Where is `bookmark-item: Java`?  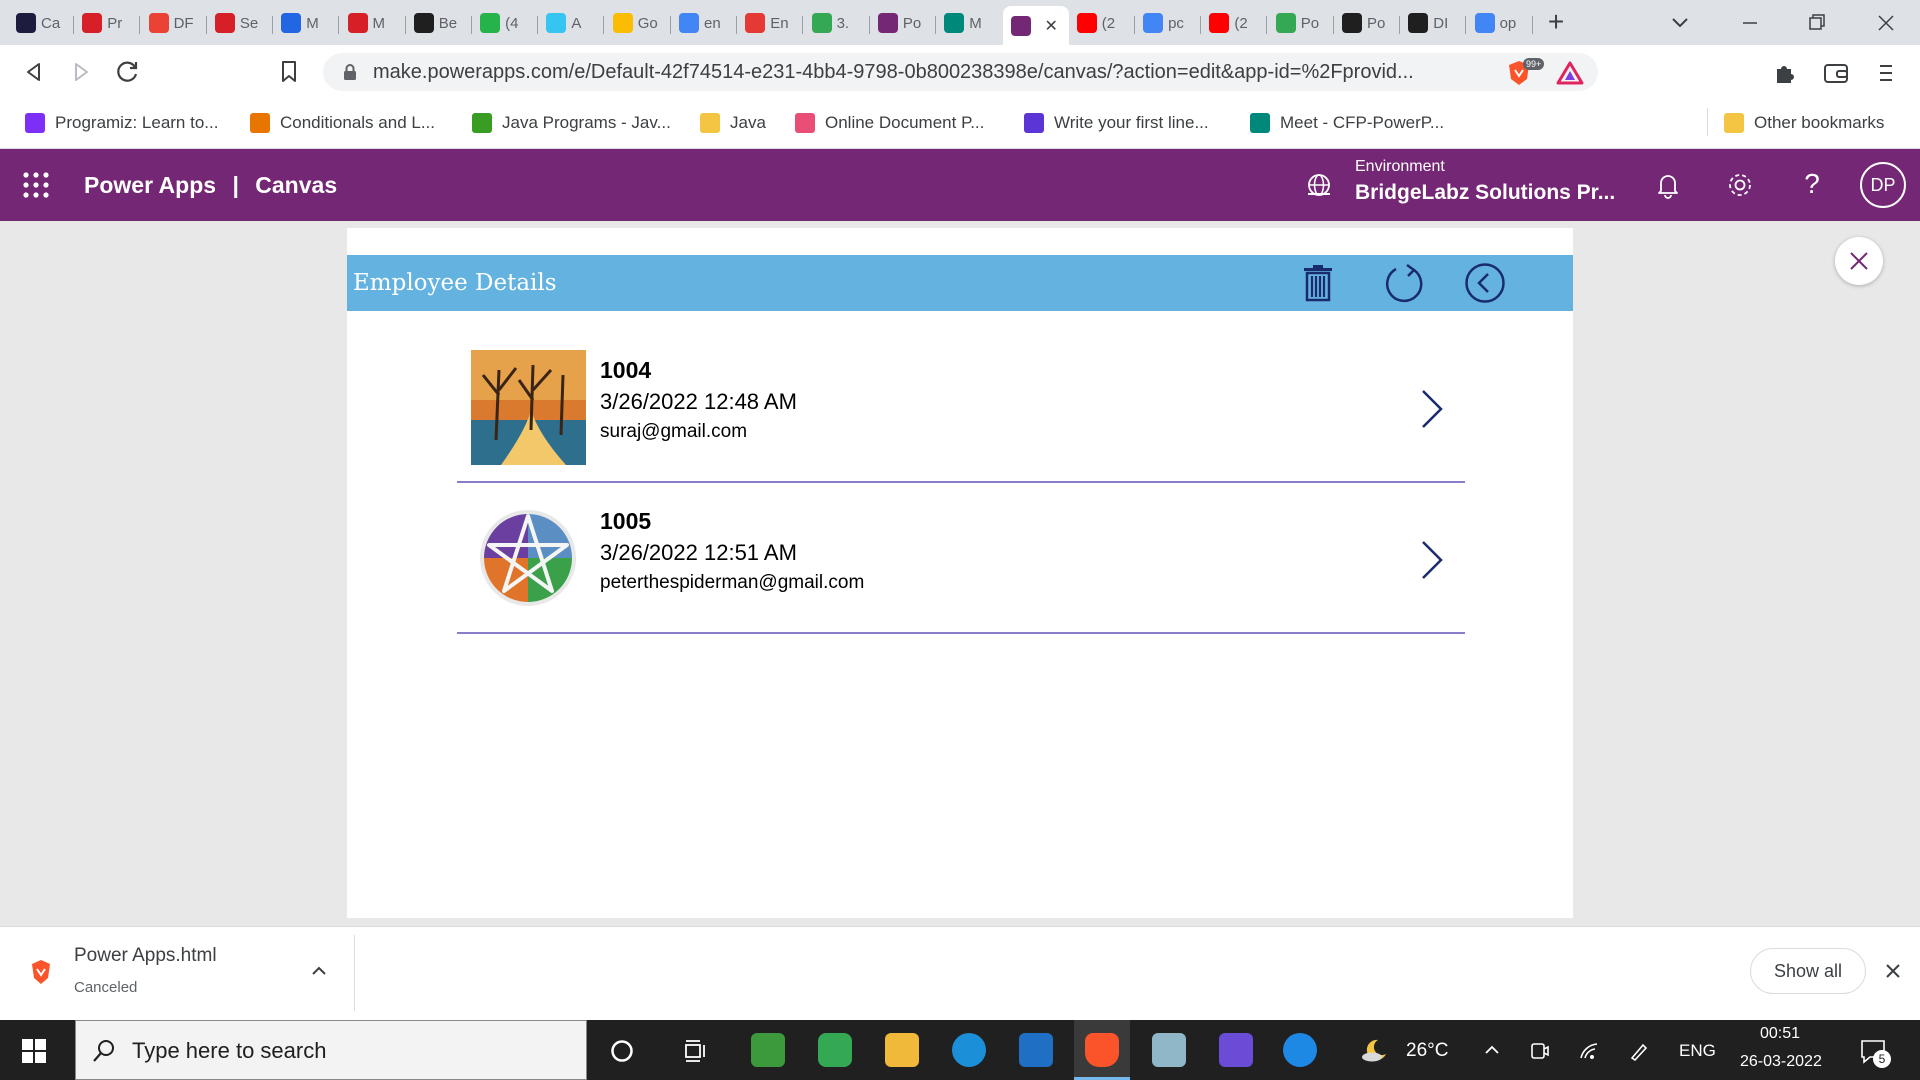 bookmark-item: Java is located at coordinates (733, 123).